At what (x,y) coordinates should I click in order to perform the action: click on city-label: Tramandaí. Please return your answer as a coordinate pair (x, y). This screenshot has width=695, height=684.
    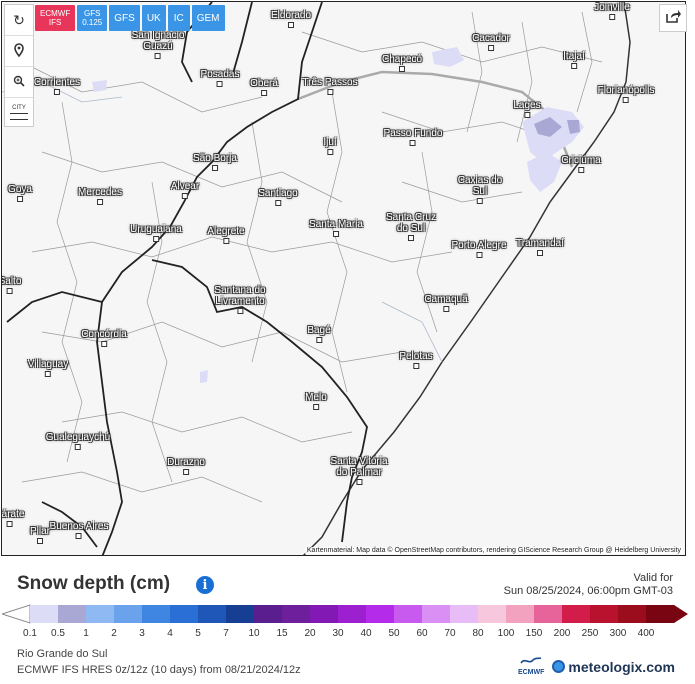
    Looking at the image, I should click on (540, 247).